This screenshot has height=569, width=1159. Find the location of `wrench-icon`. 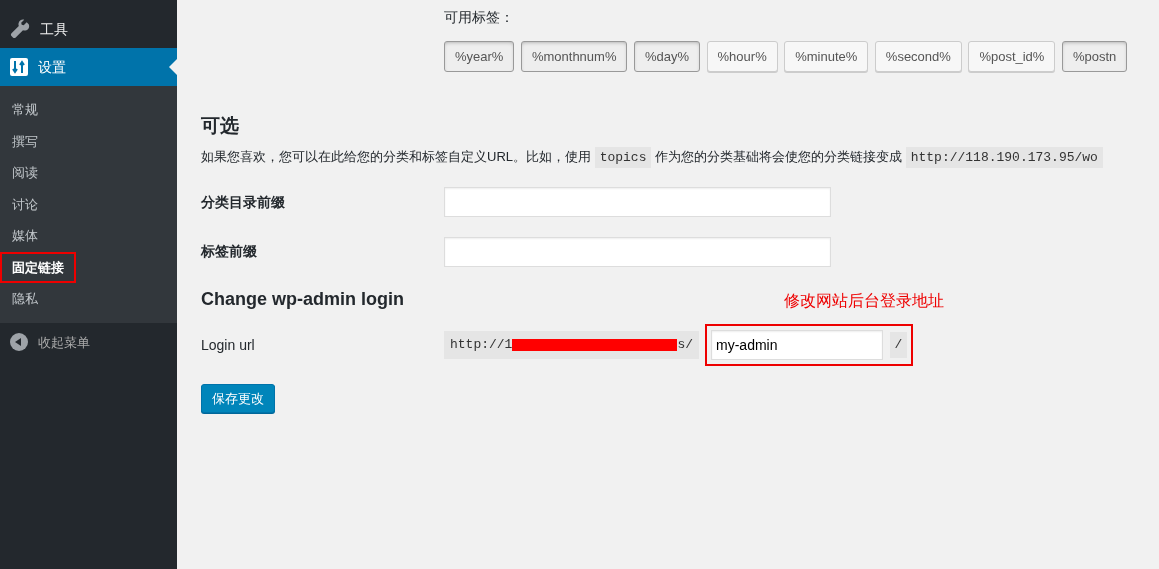

wrench-icon is located at coordinates (20, 29).